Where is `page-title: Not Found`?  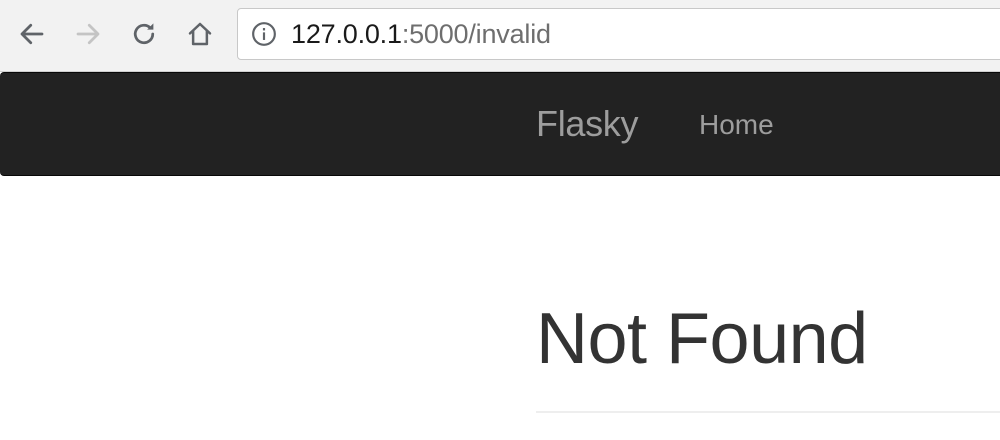
page-title: Not Found is located at coordinates (702, 339).